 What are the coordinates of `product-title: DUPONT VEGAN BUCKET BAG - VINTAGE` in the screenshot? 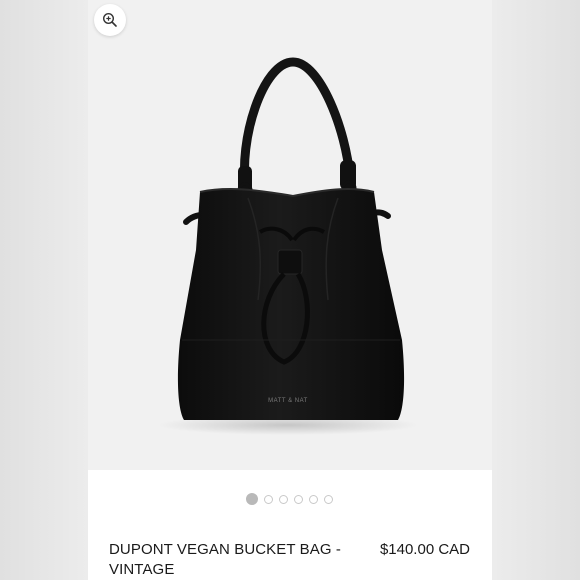 It's located at (225, 559).